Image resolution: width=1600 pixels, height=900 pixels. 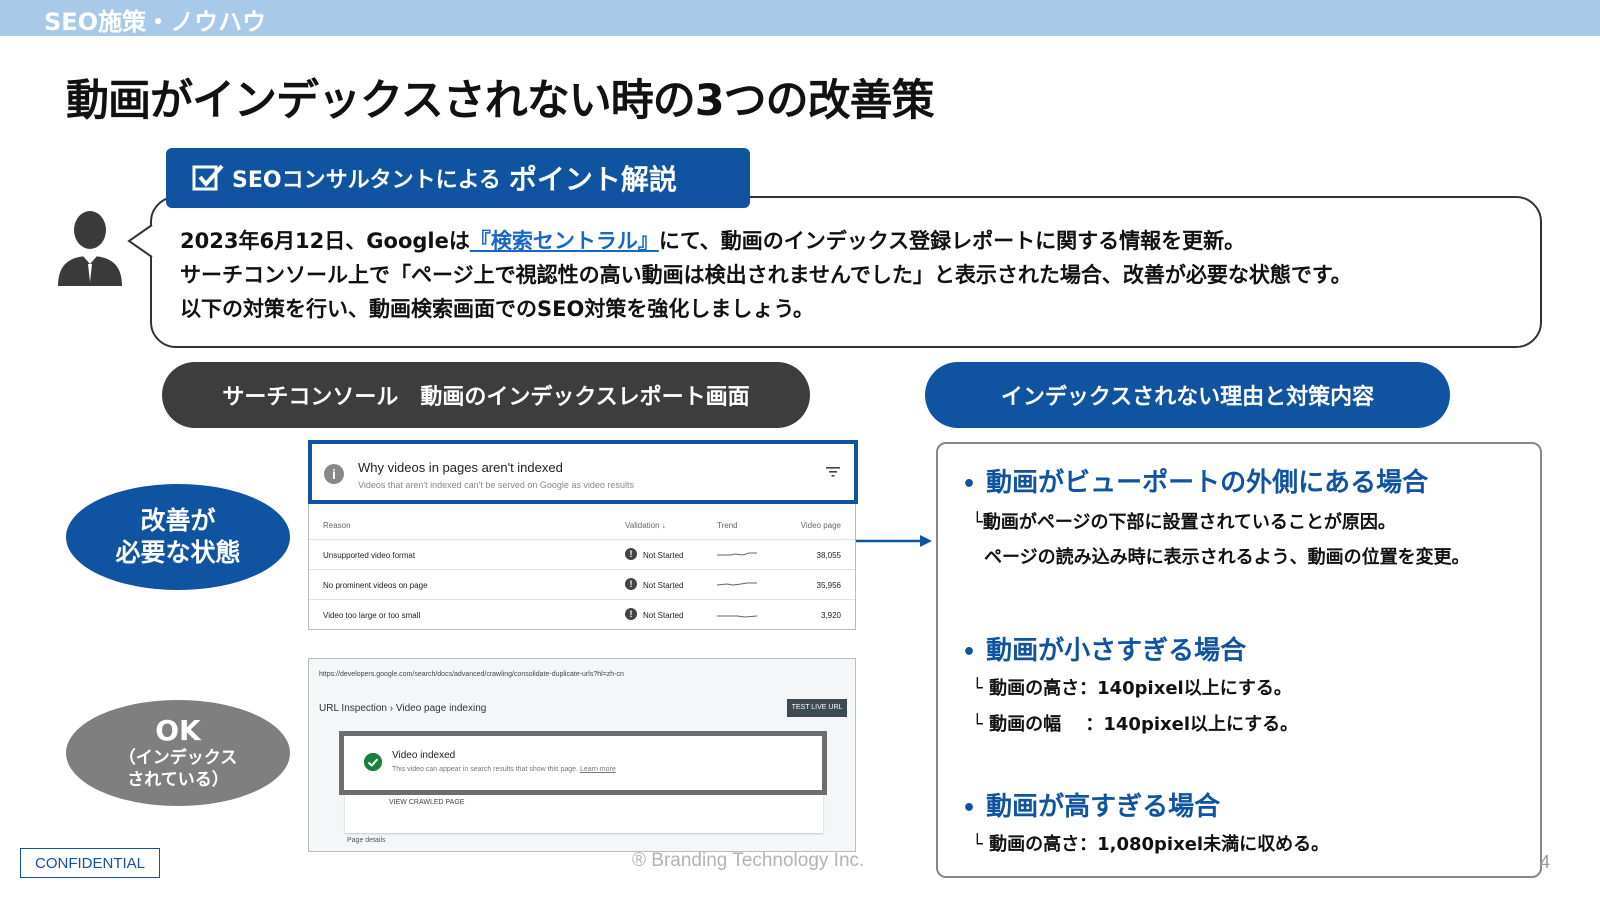 What do you see at coordinates (645, 525) in the screenshot?
I see `col-validation: Validation ↓` at bounding box center [645, 525].